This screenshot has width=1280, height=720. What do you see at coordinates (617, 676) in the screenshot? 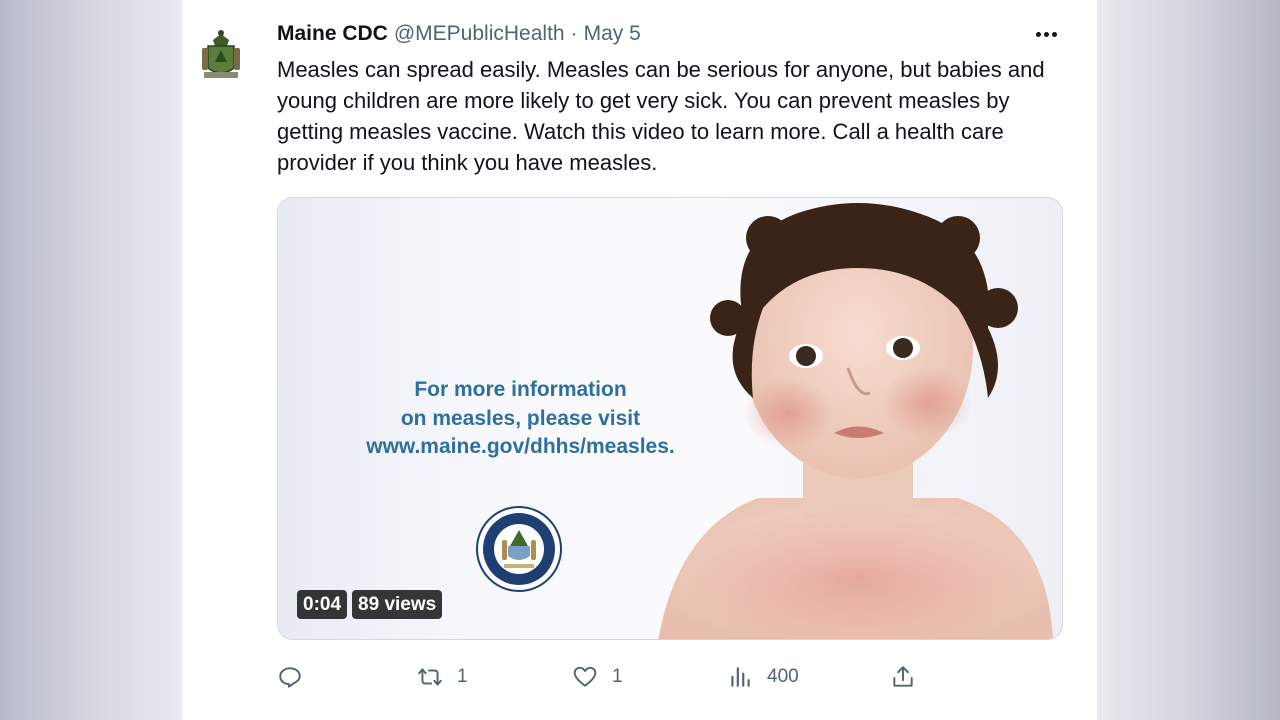
I see `like-count: 1` at bounding box center [617, 676].